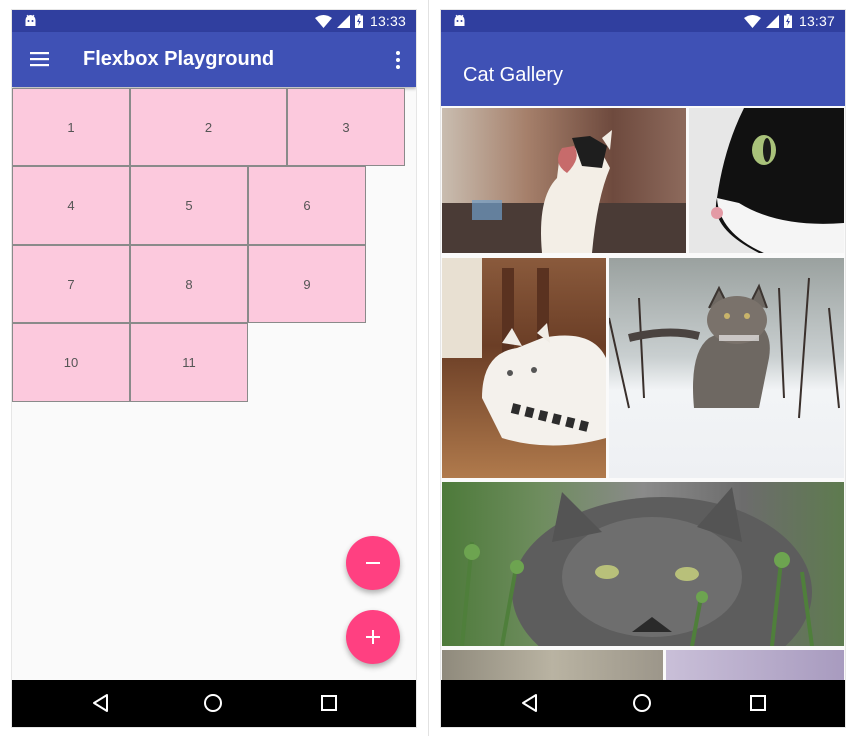 The image size is (859, 736). Describe the element at coordinates (307, 284) in the screenshot. I see `flex-item: 9` at that location.